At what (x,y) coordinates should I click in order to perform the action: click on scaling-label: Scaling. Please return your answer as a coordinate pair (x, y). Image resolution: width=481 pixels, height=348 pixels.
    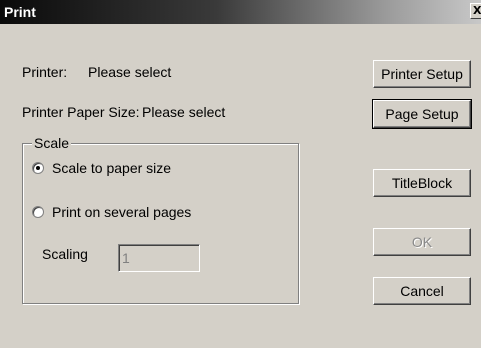
    Looking at the image, I should click on (65, 254).